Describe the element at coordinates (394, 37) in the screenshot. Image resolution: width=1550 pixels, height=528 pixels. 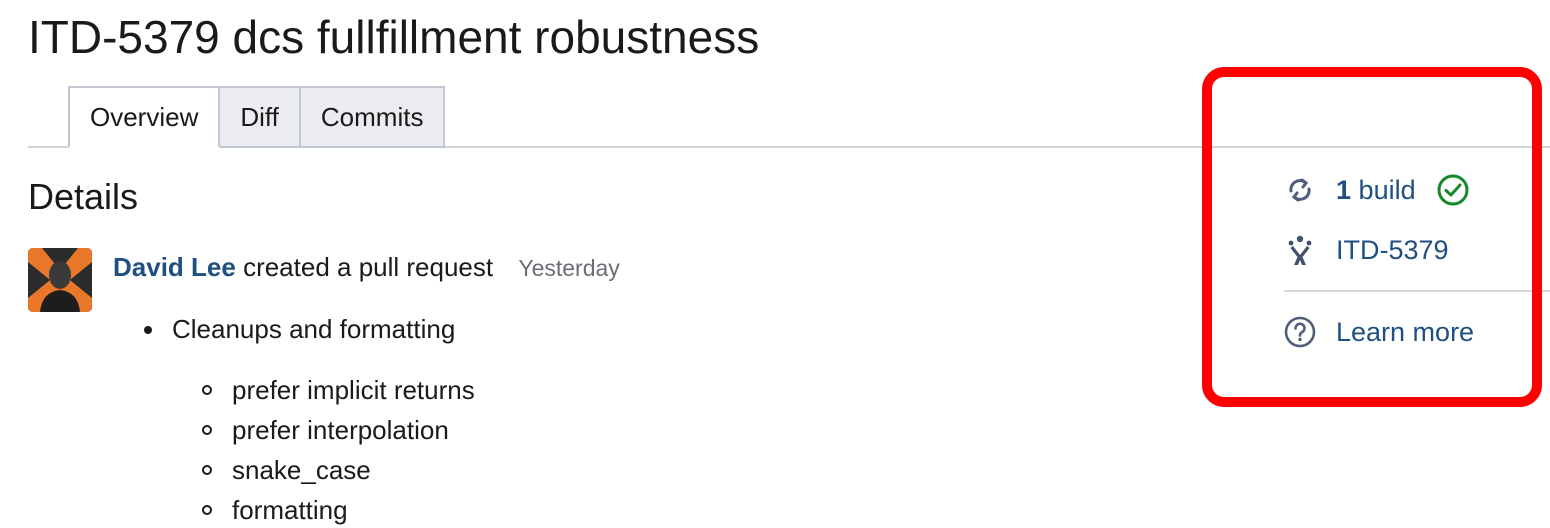
I see `page-title: ITD-5379 dcs fullfillment robustness` at that location.